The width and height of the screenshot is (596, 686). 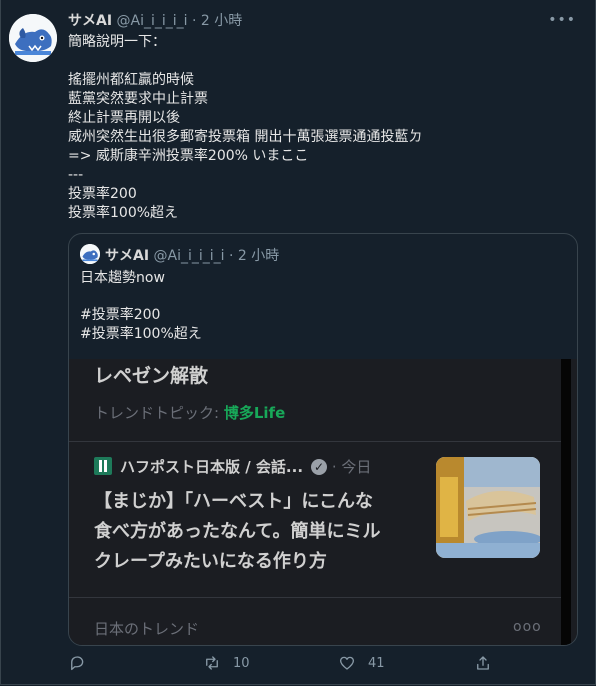 What do you see at coordinates (288, 665) in the screenshot?
I see `tweet-actions: 10 41` at bounding box center [288, 665].